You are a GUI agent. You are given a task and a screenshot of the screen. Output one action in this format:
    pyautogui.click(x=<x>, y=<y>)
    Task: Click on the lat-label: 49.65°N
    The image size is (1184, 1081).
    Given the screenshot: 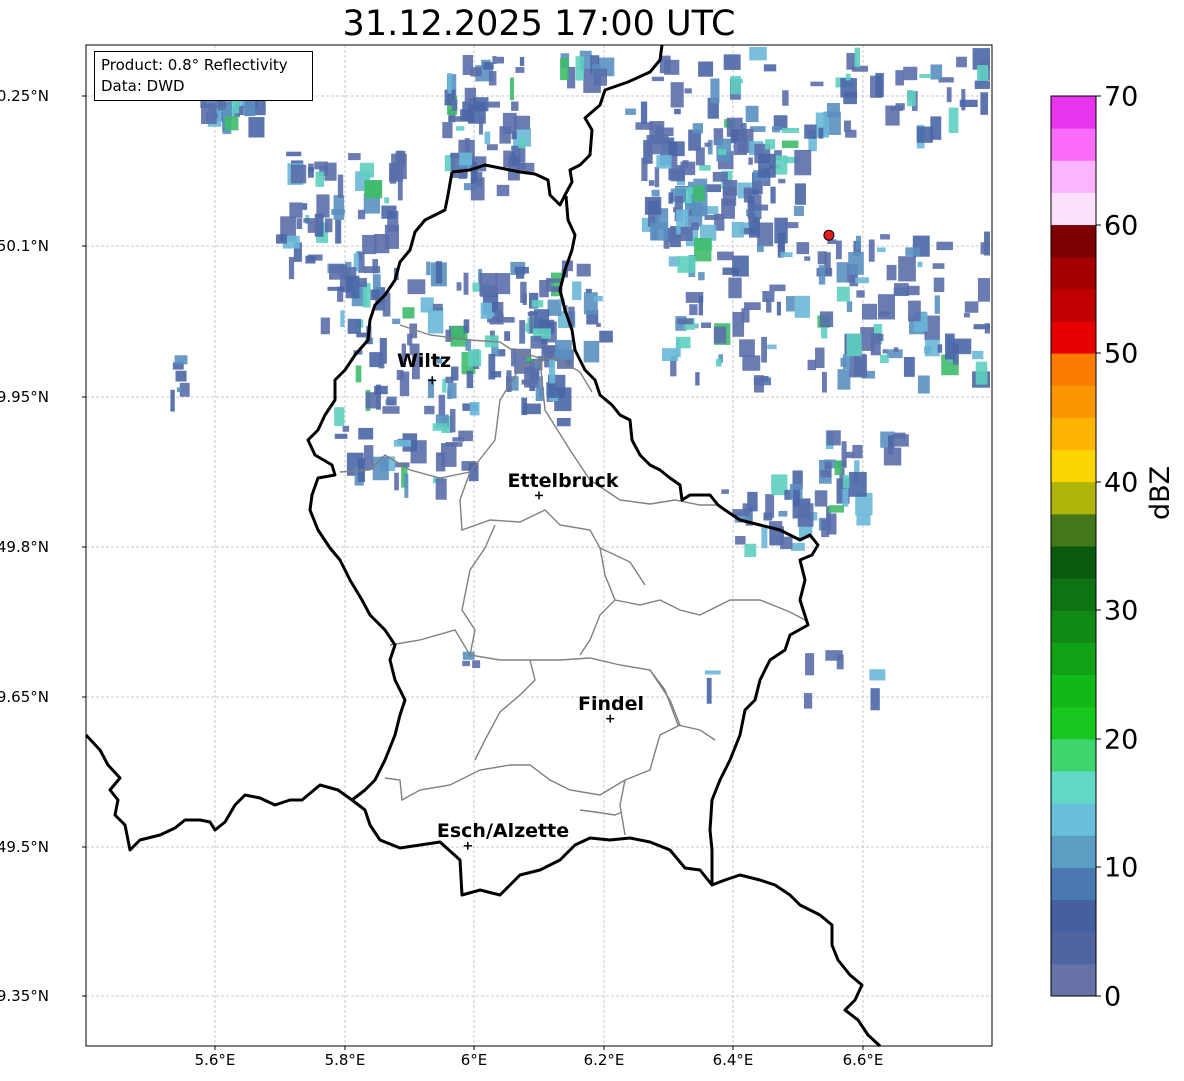 What is the action you would take?
    pyautogui.click(x=24, y=697)
    